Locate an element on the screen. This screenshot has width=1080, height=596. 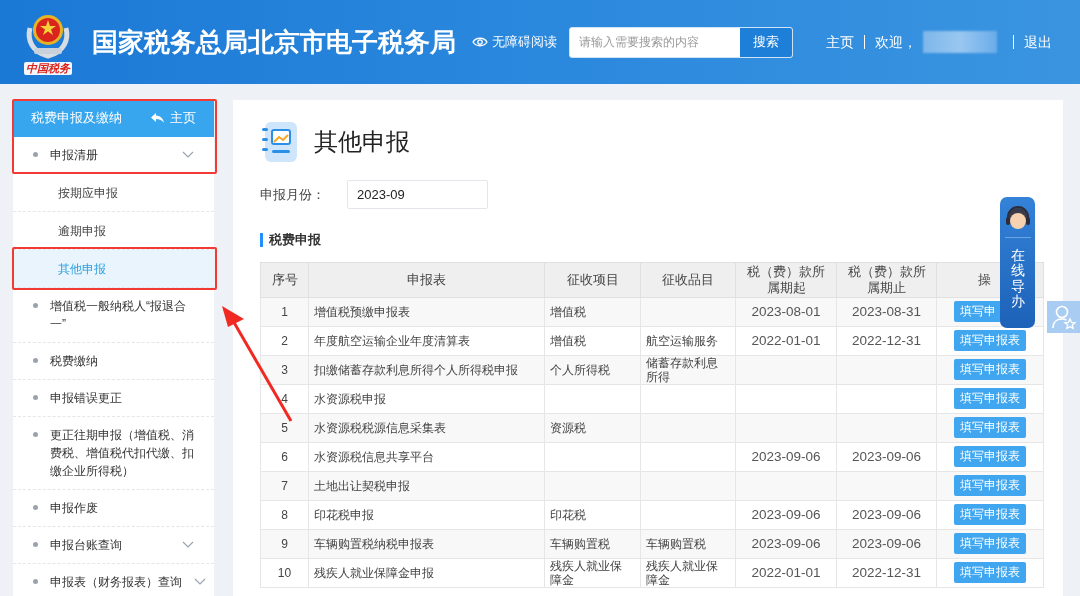
user-favorite-button is located at coordinates (1063, 317).